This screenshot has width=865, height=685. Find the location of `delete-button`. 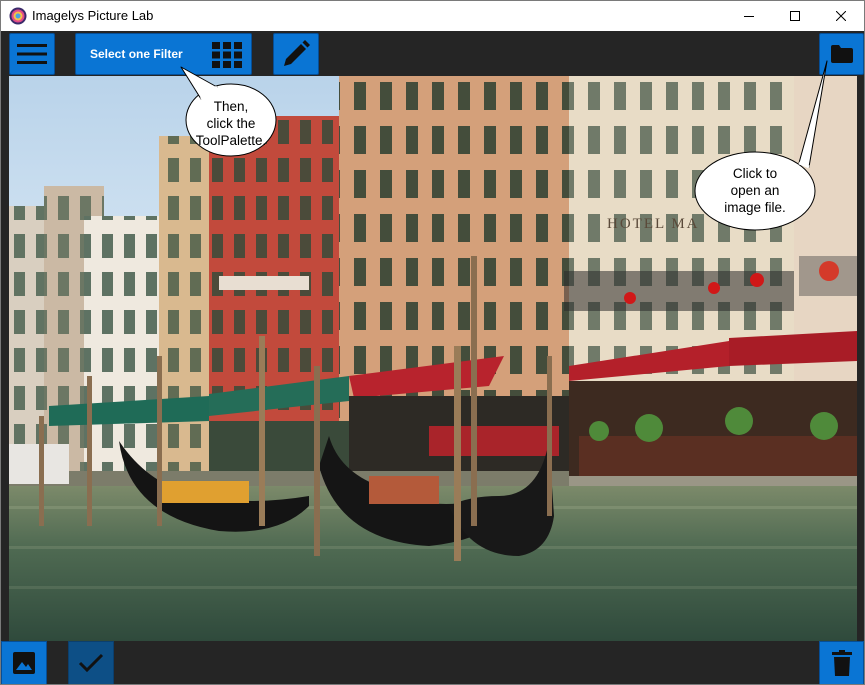

delete-button is located at coordinates (841, 662).